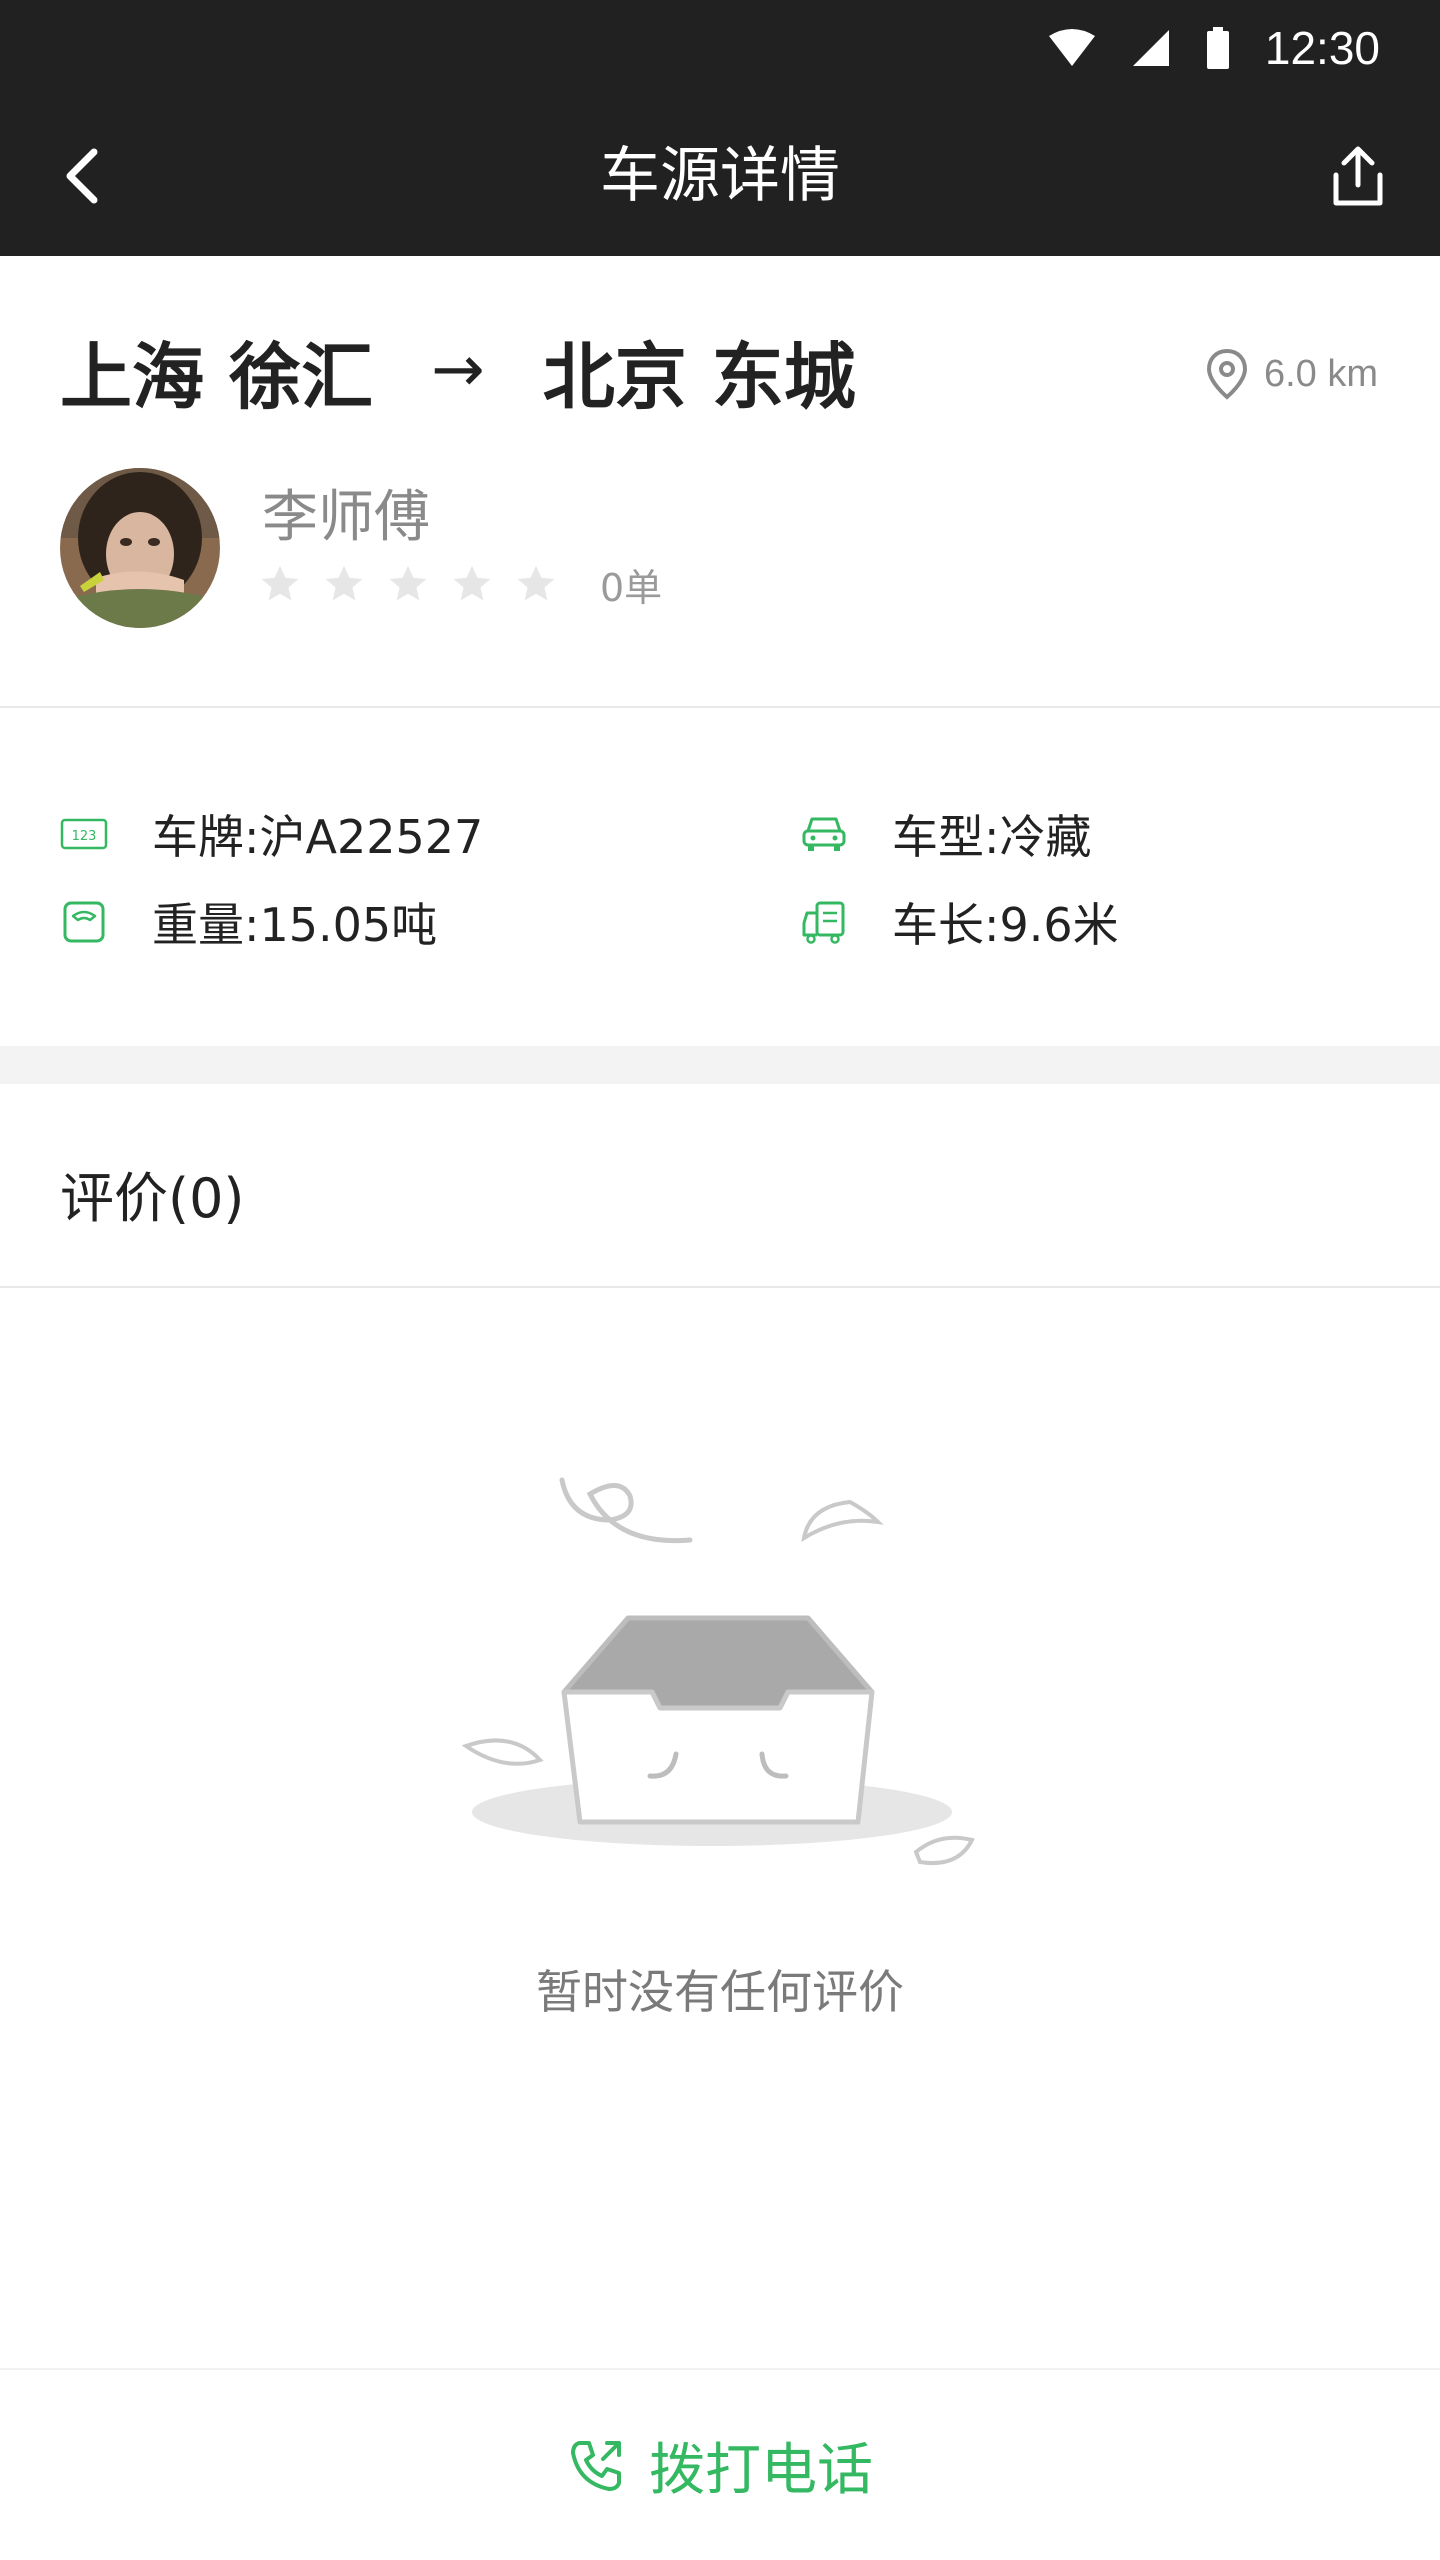 The height and width of the screenshot is (2560, 1440). Describe the element at coordinates (1322, 48) in the screenshot. I see `status-time: 12:30` at that location.